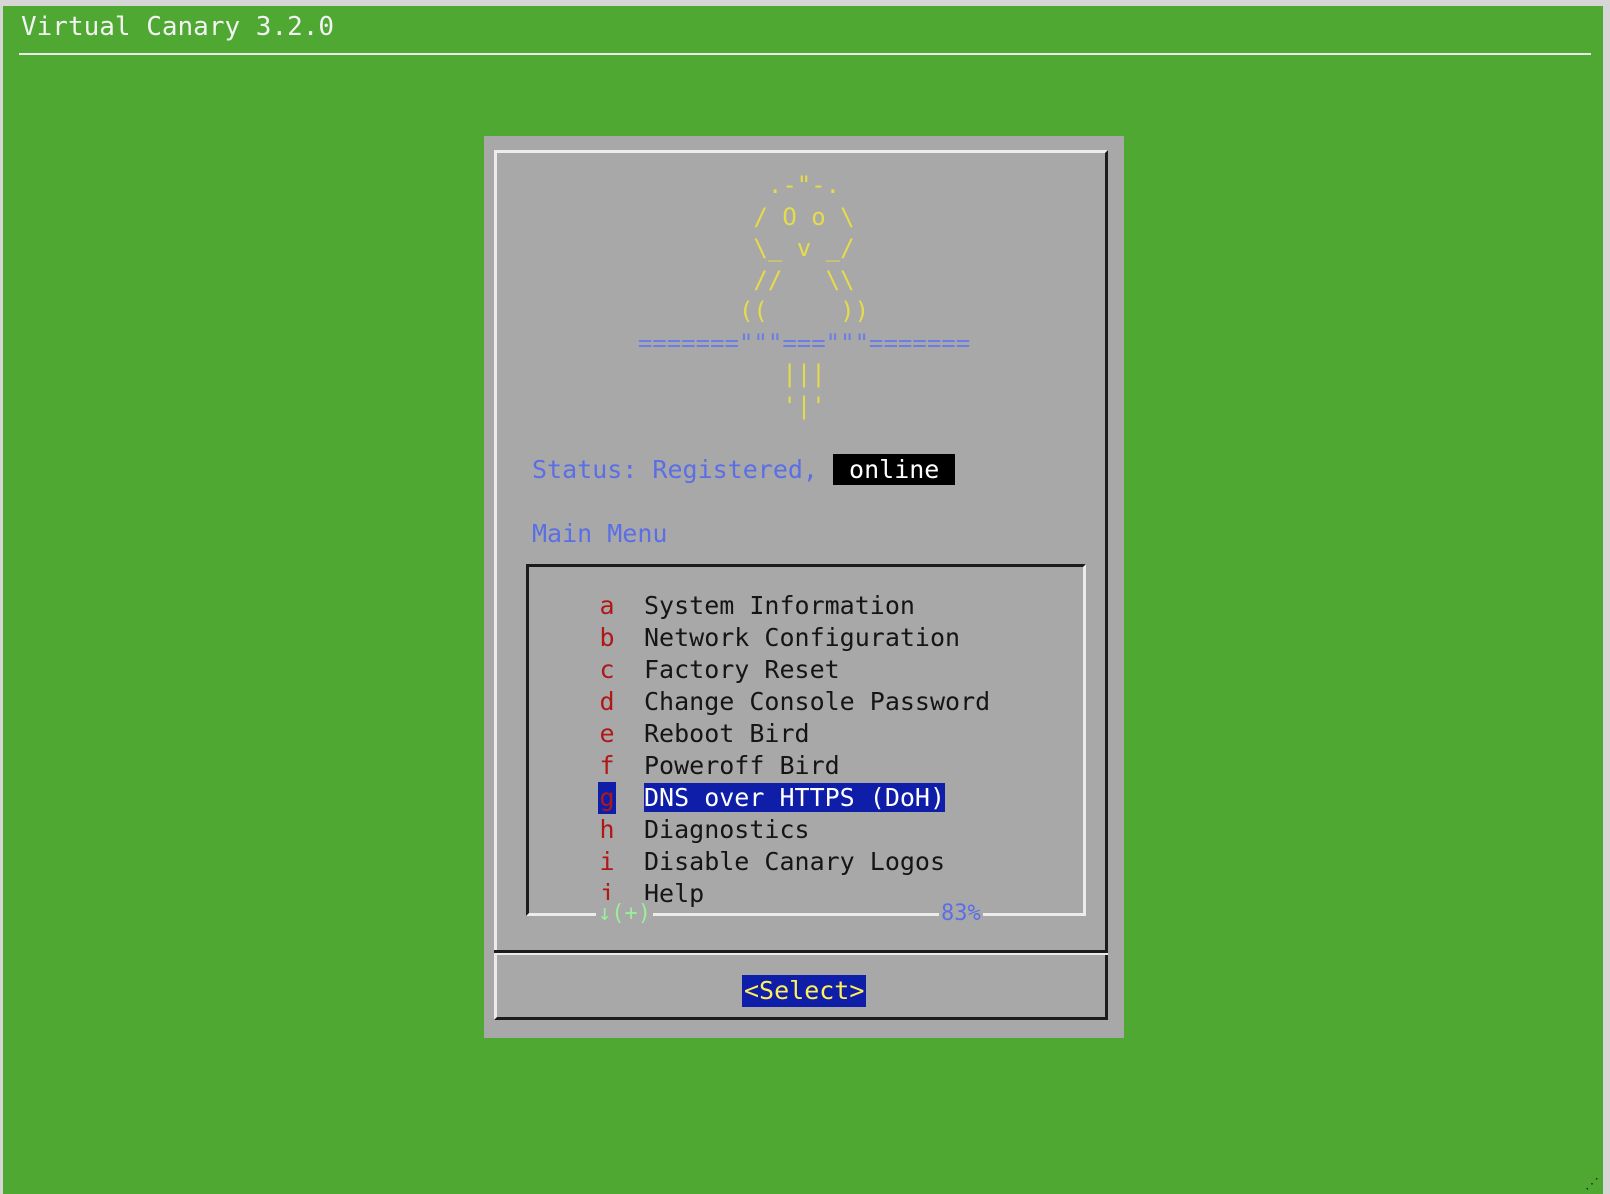 This screenshot has height=1194, width=1610. Describe the element at coordinates (727, 829) in the screenshot. I see `menu-item-label: Diagnostics` at that location.